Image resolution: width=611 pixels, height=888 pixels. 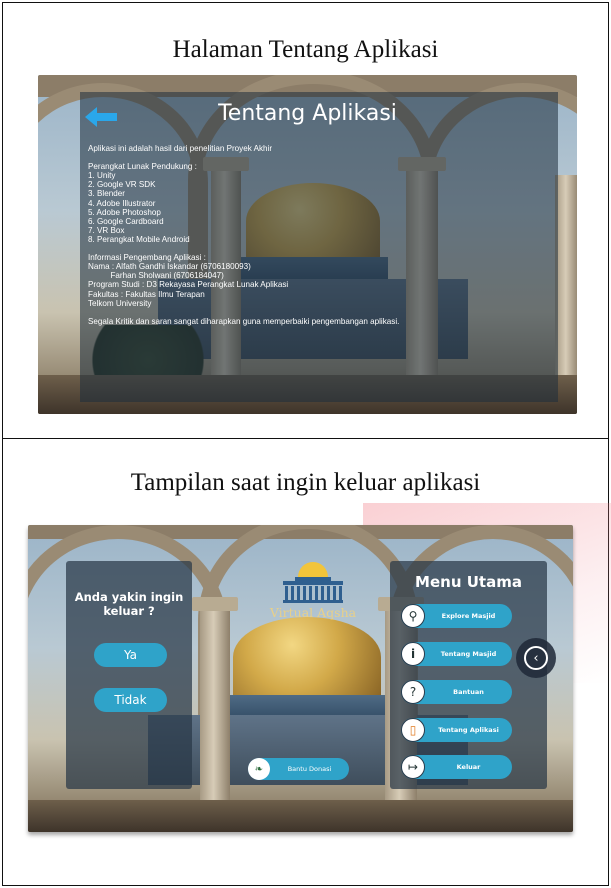 What do you see at coordinates (129, 675) in the screenshot?
I see `exit-confirm-dialog: Anda yakin ingin keluar ? Ya Tidak` at bounding box center [129, 675].